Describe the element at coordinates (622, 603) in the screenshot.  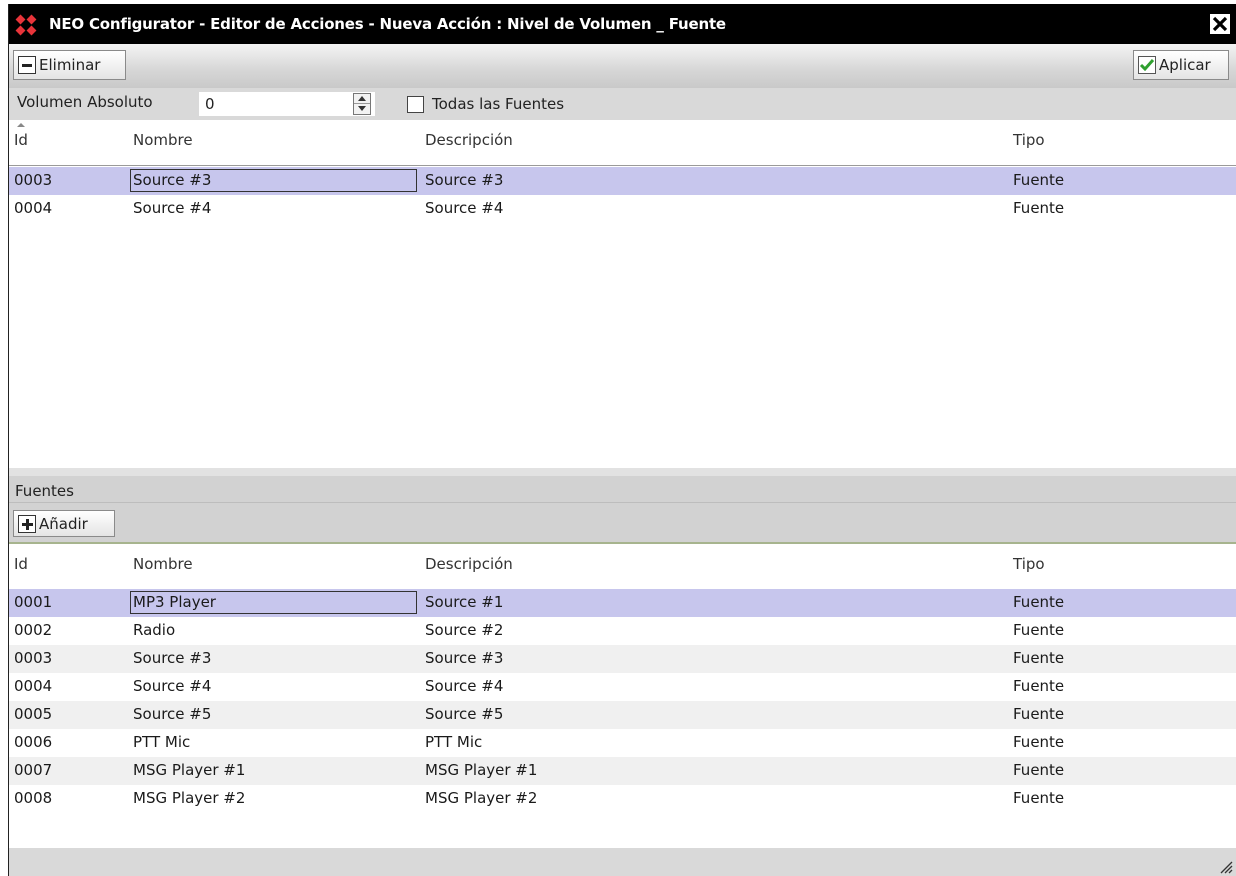
I see `table-row: 0001 MP3 Player Source #1 Fuente` at that location.